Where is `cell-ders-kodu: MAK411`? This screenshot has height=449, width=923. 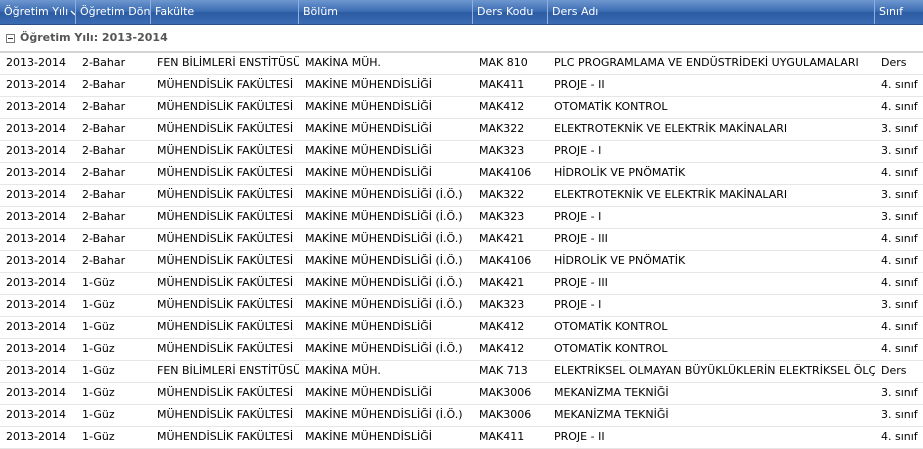 cell-ders-kodu: MAK411 is located at coordinates (502, 436).